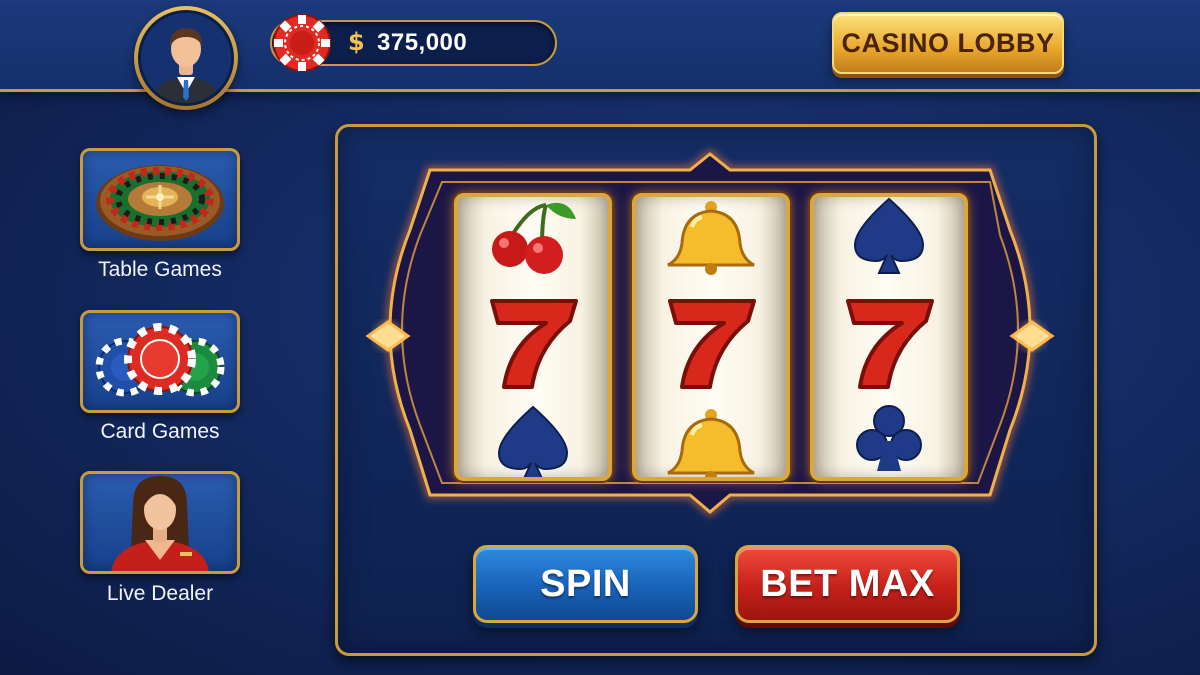 This screenshot has height=675, width=1200. I want to click on sidebar-item-label: Table Games, so click(160, 269).